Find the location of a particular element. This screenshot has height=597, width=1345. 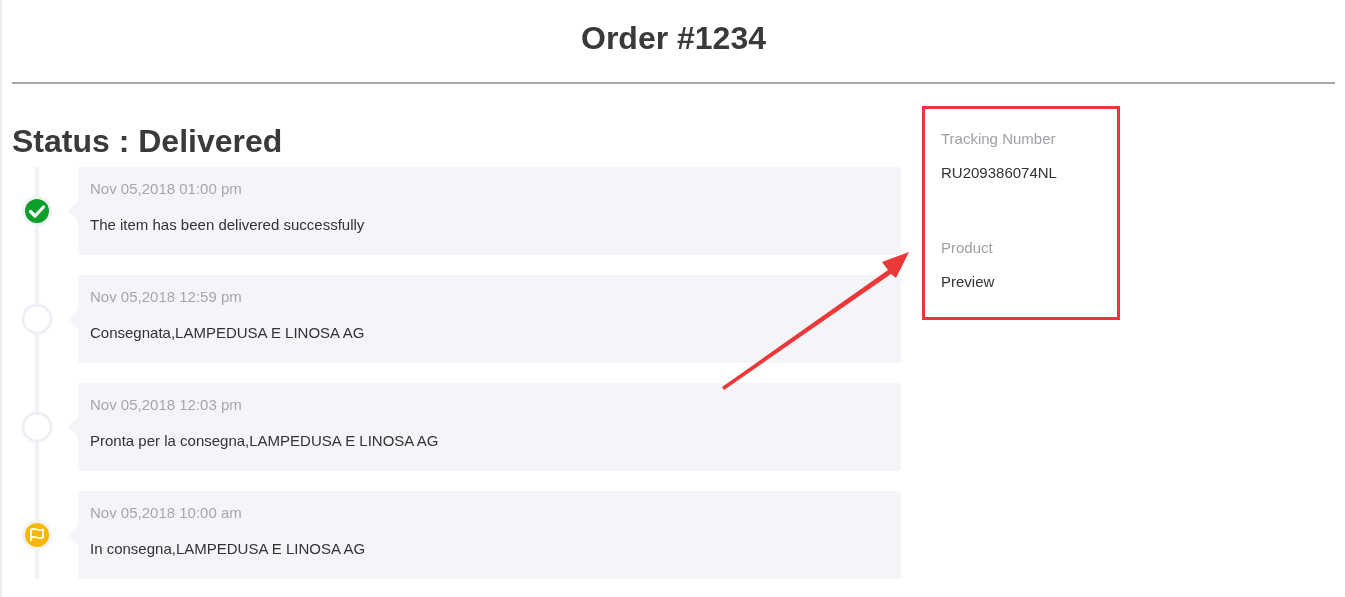

detail-value: Preview is located at coordinates (968, 282).